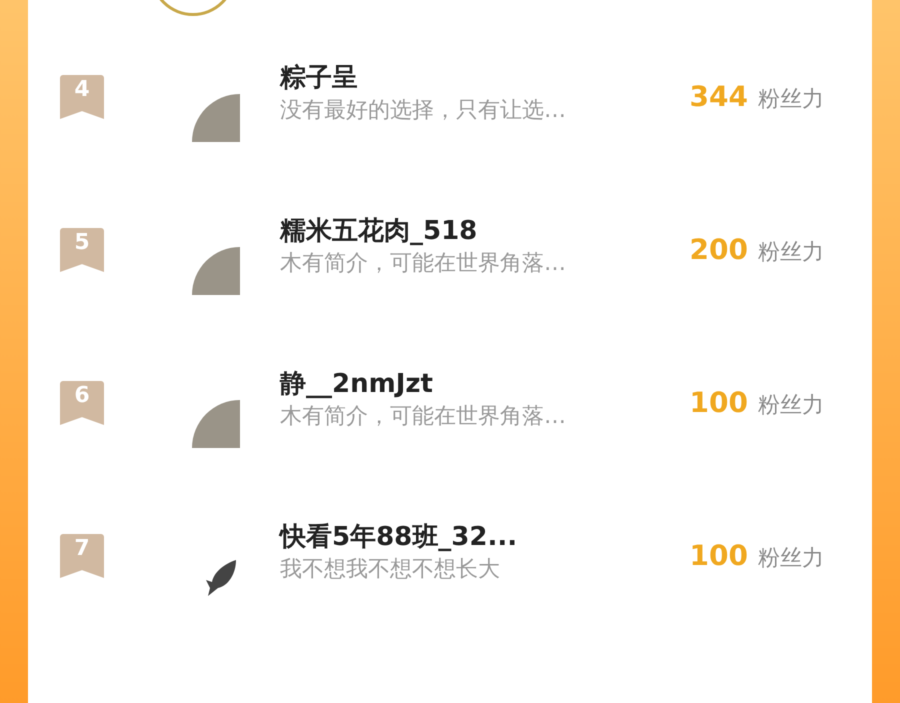  What do you see at coordinates (82, 403) in the screenshot?
I see `rank-badge: 6` at bounding box center [82, 403].